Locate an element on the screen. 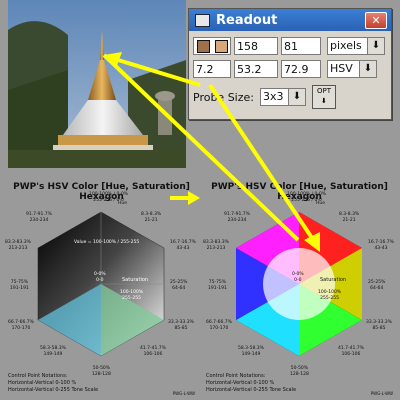  swatch-average is located at coordinates (221, 46).